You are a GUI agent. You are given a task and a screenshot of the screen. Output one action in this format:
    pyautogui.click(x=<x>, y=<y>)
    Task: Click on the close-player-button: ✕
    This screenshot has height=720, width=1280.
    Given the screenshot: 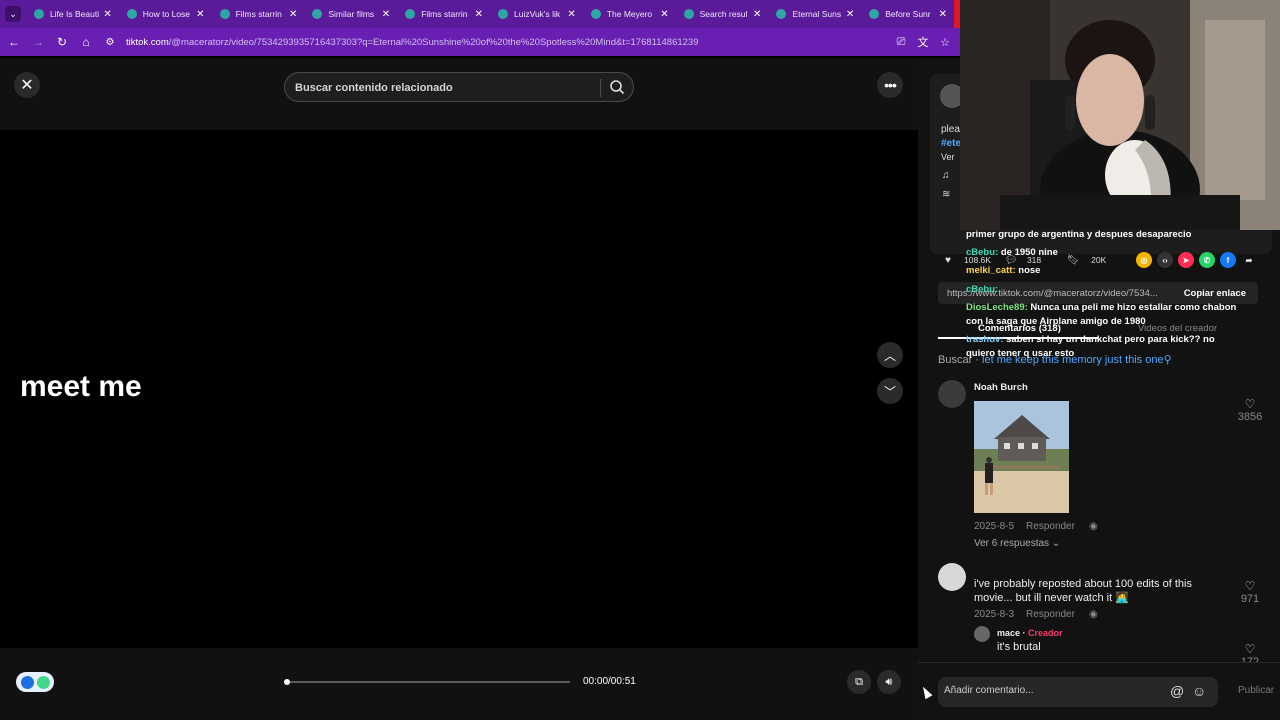 What is the action you would take?
    pyautogui.click(x=27, y=85)
    